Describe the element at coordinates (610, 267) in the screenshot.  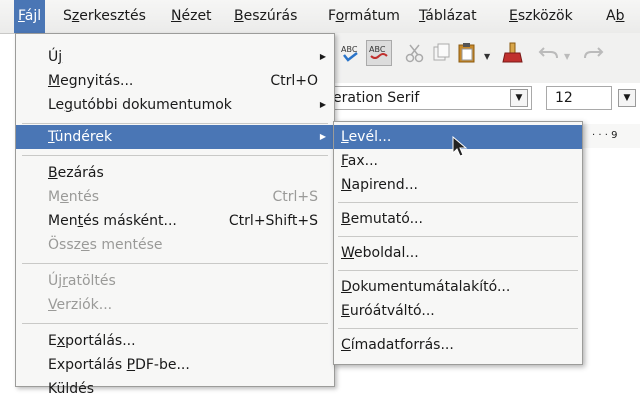
I see `document-page` at that location.